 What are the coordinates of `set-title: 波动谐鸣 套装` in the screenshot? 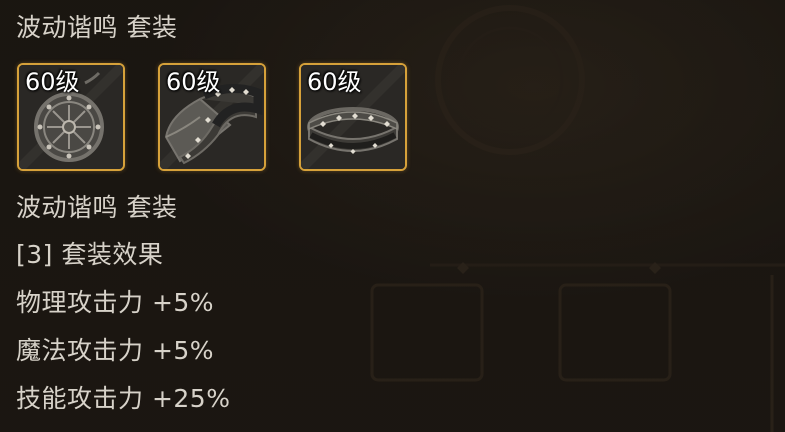 It's located at (97, 27).